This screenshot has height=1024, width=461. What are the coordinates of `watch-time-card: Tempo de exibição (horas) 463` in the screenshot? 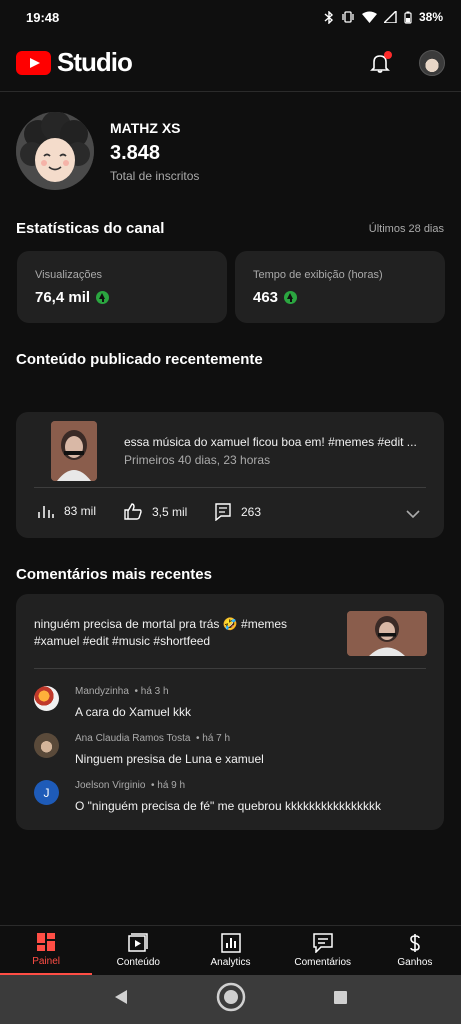 It's located at (340, 287).